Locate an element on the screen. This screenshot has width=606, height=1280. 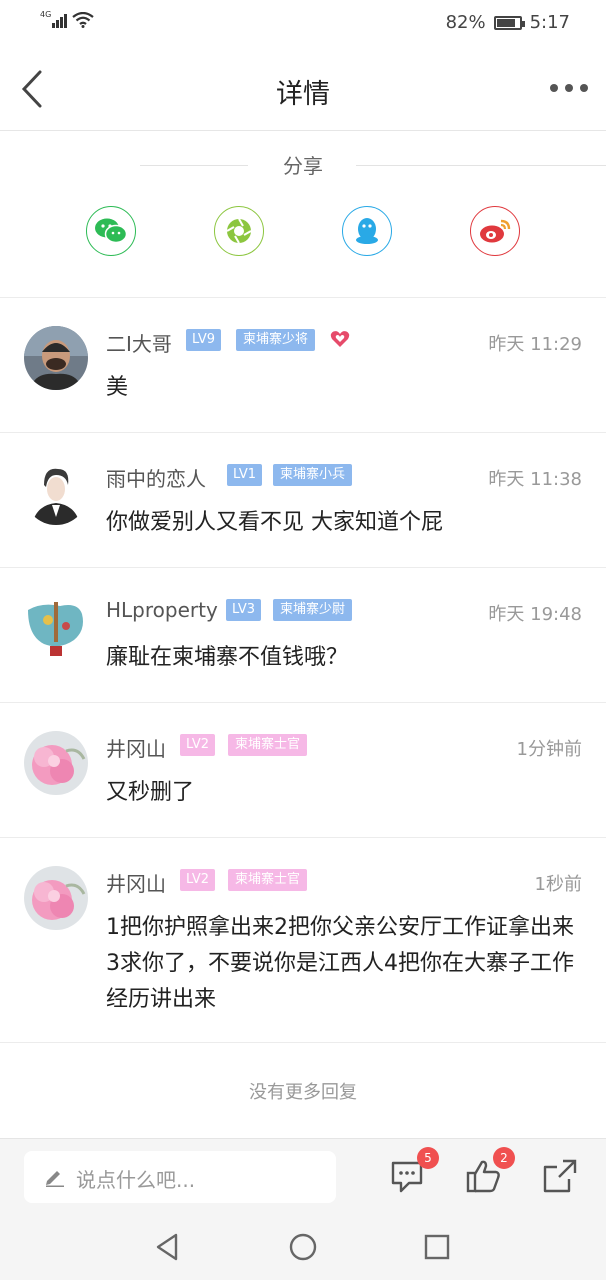
level-badge: LV3 is located at coordinates (243, 610).